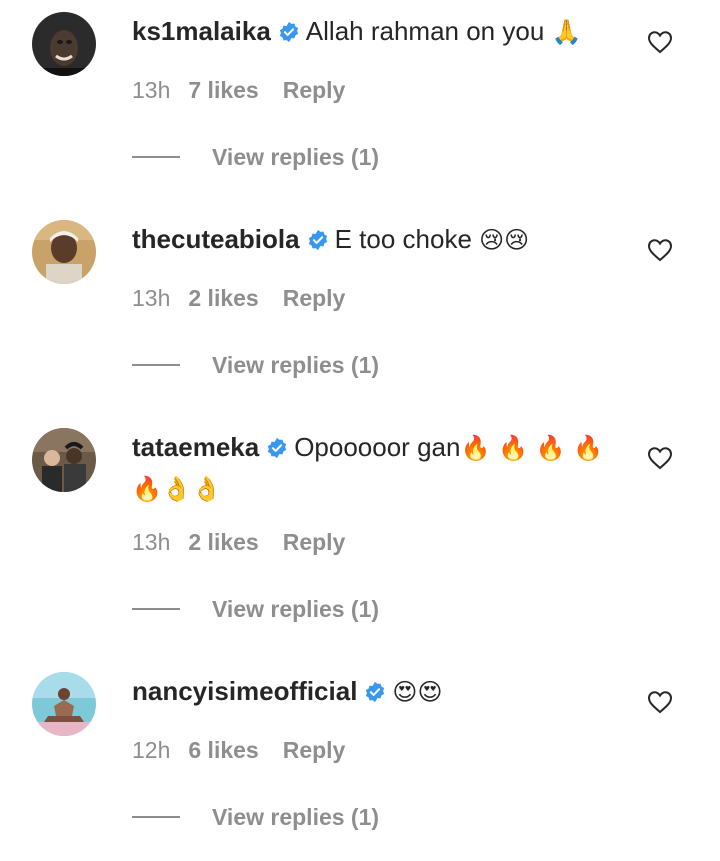  What do you see at coordinates (201, 31) in the screenshot?
I see `comment-username: ks1malaika` at bounding box center [201, 31].